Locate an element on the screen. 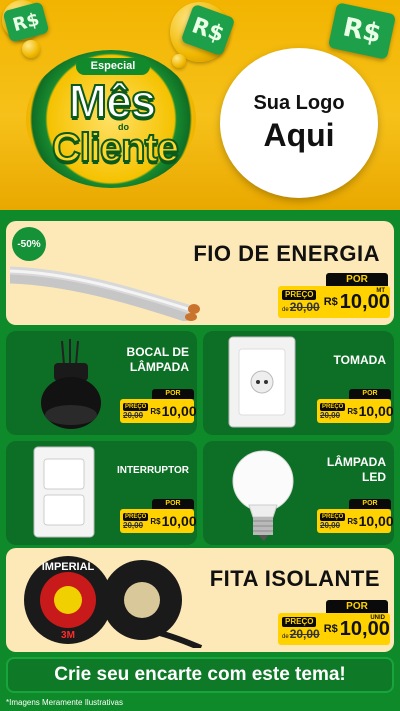  price-tag: POR PREÇO de 20,00 R$ 10,00 MT is located at coordinates (334, 296).